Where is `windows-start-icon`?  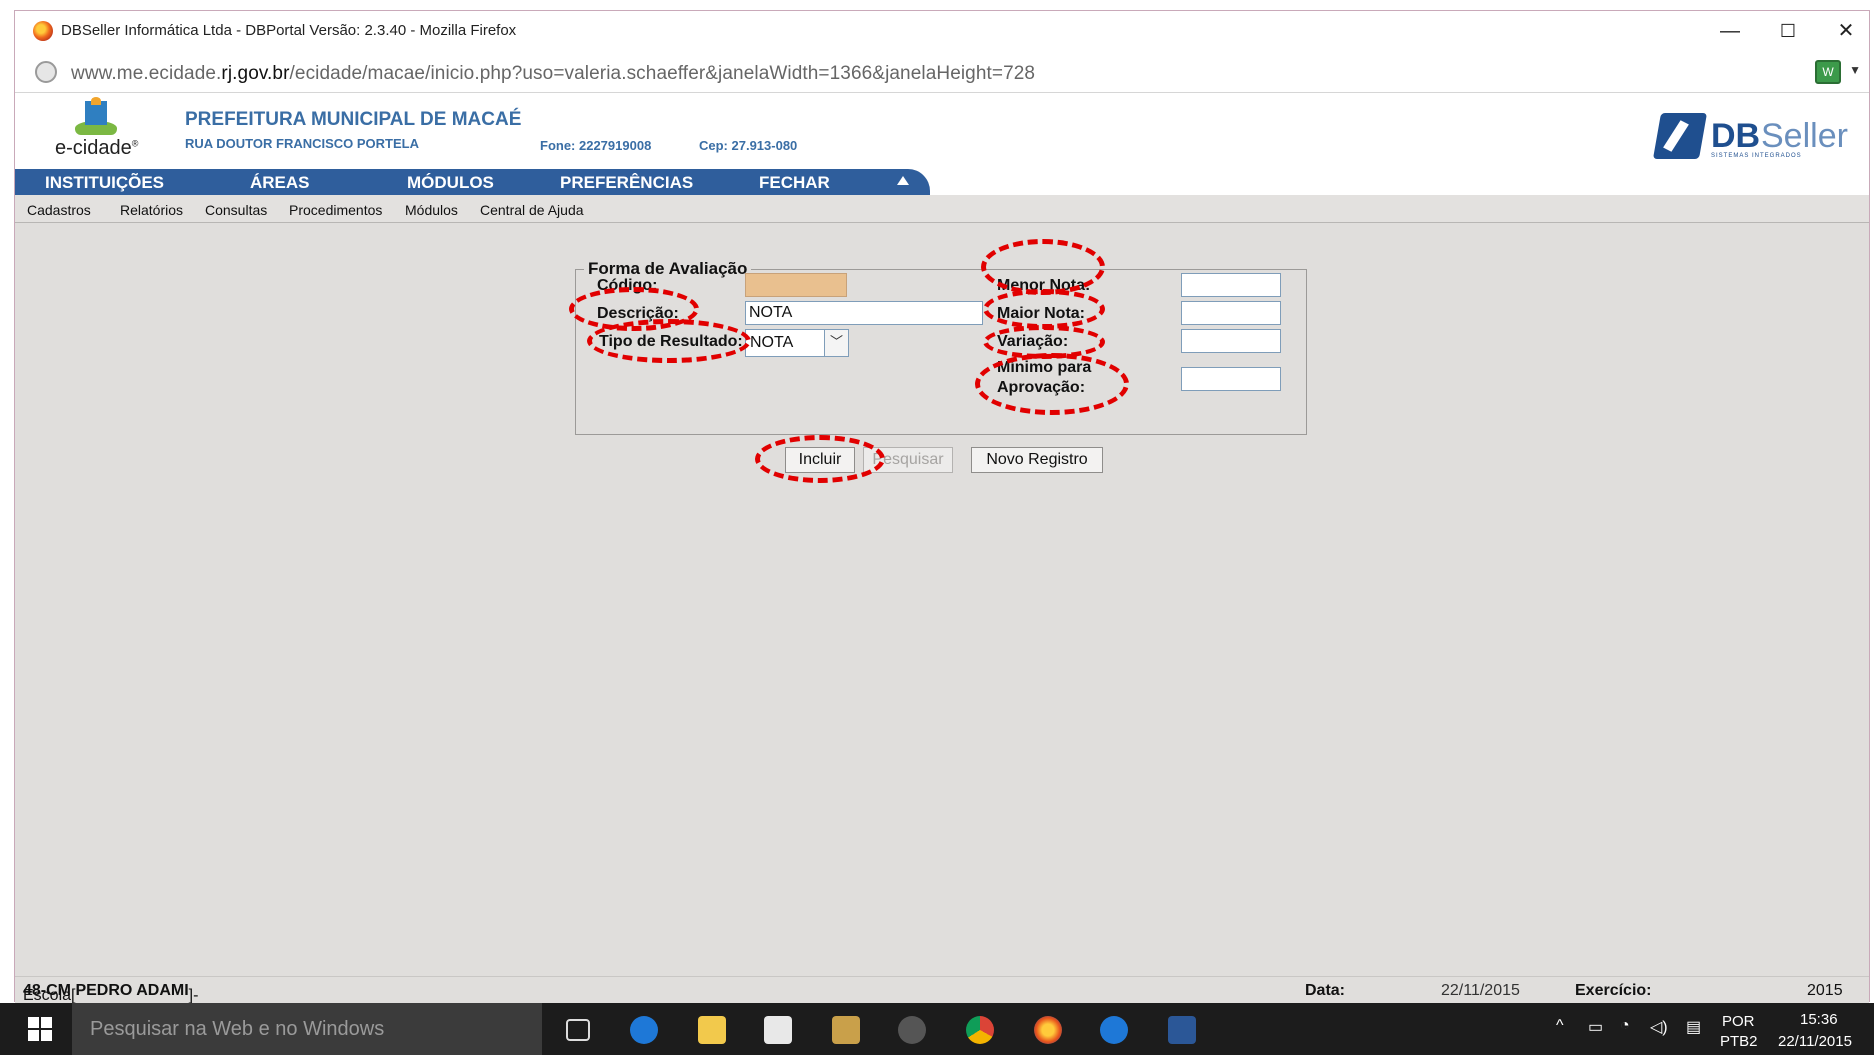 windows-start-icon is located at coordinates (40, 1029).